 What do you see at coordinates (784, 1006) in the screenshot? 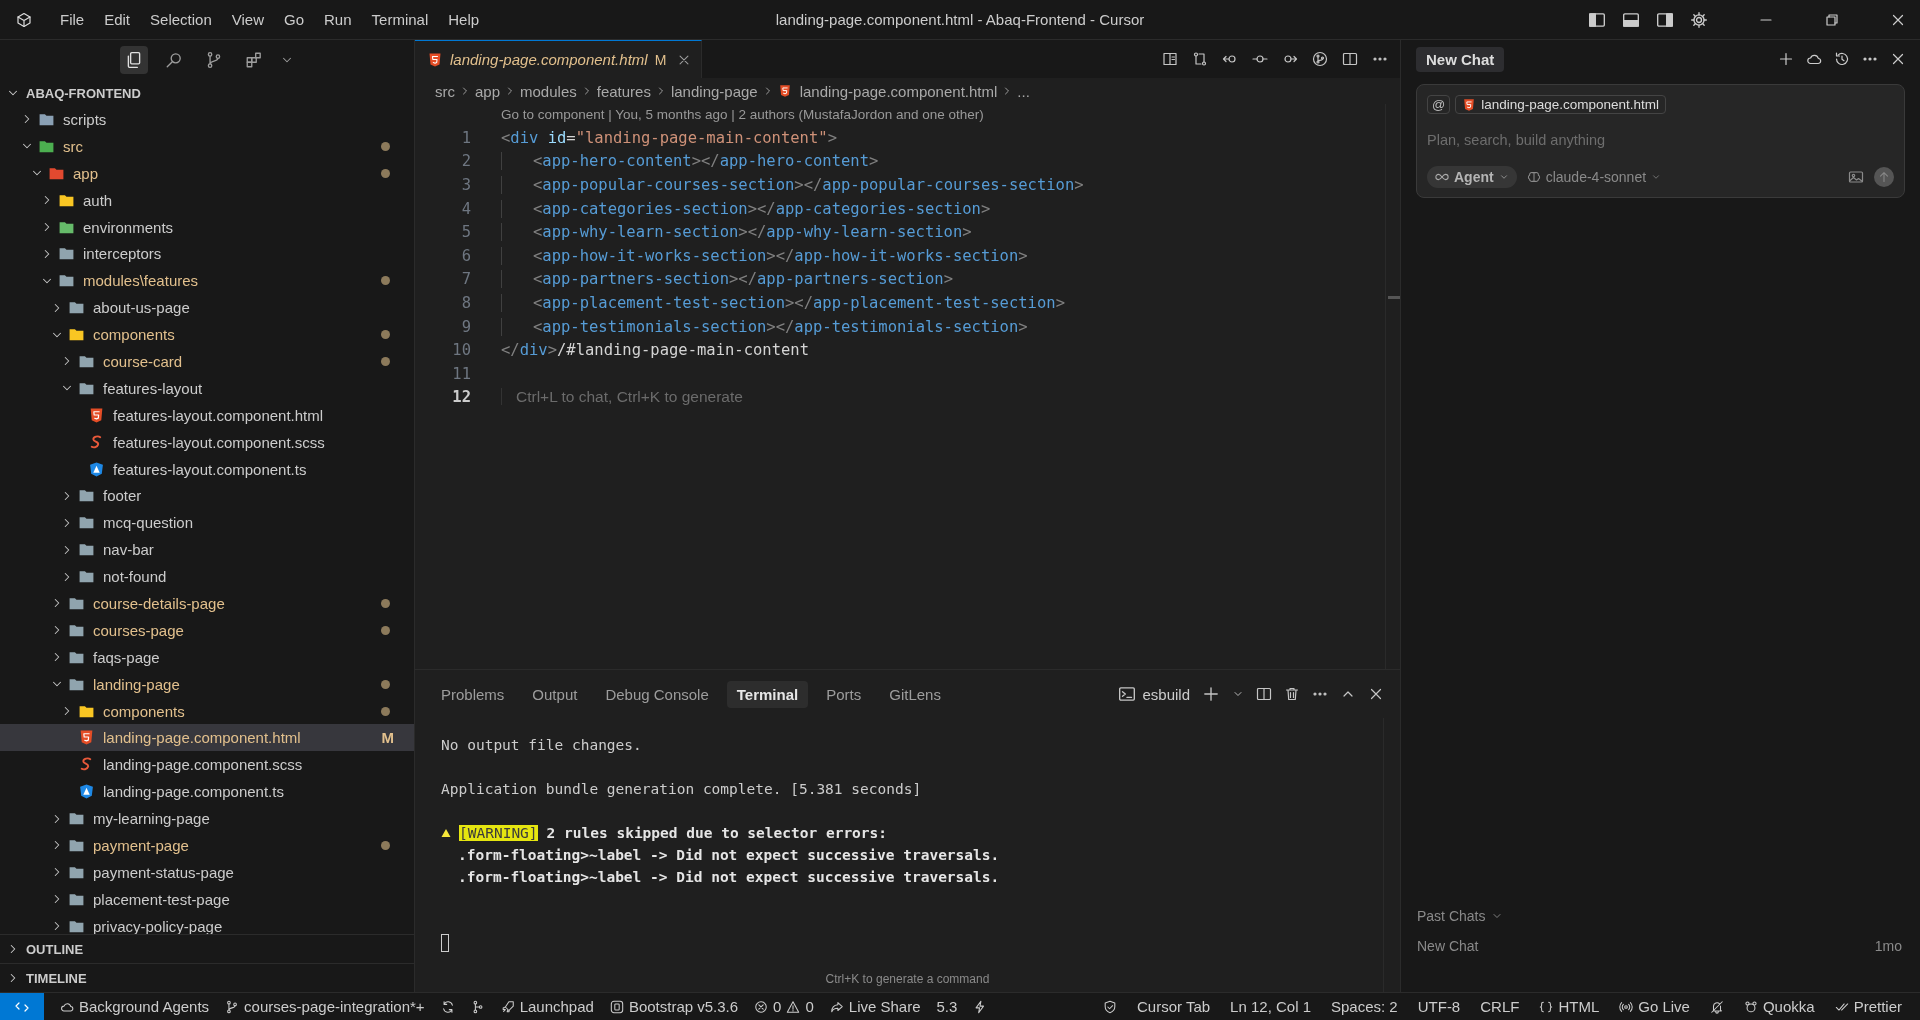
I see `problems-indicator: 0 0` at bounding box center [784, 1006].